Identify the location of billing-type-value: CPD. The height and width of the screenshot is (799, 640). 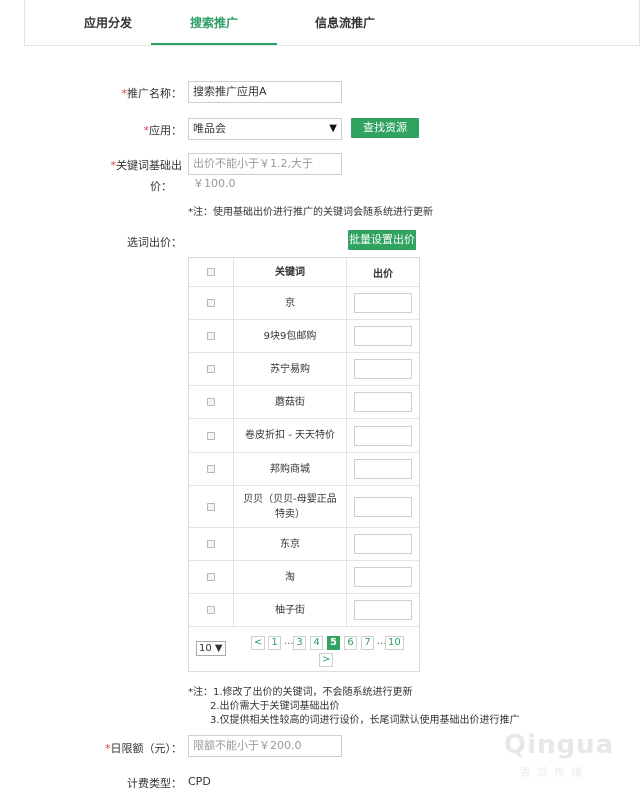
(199, 781).